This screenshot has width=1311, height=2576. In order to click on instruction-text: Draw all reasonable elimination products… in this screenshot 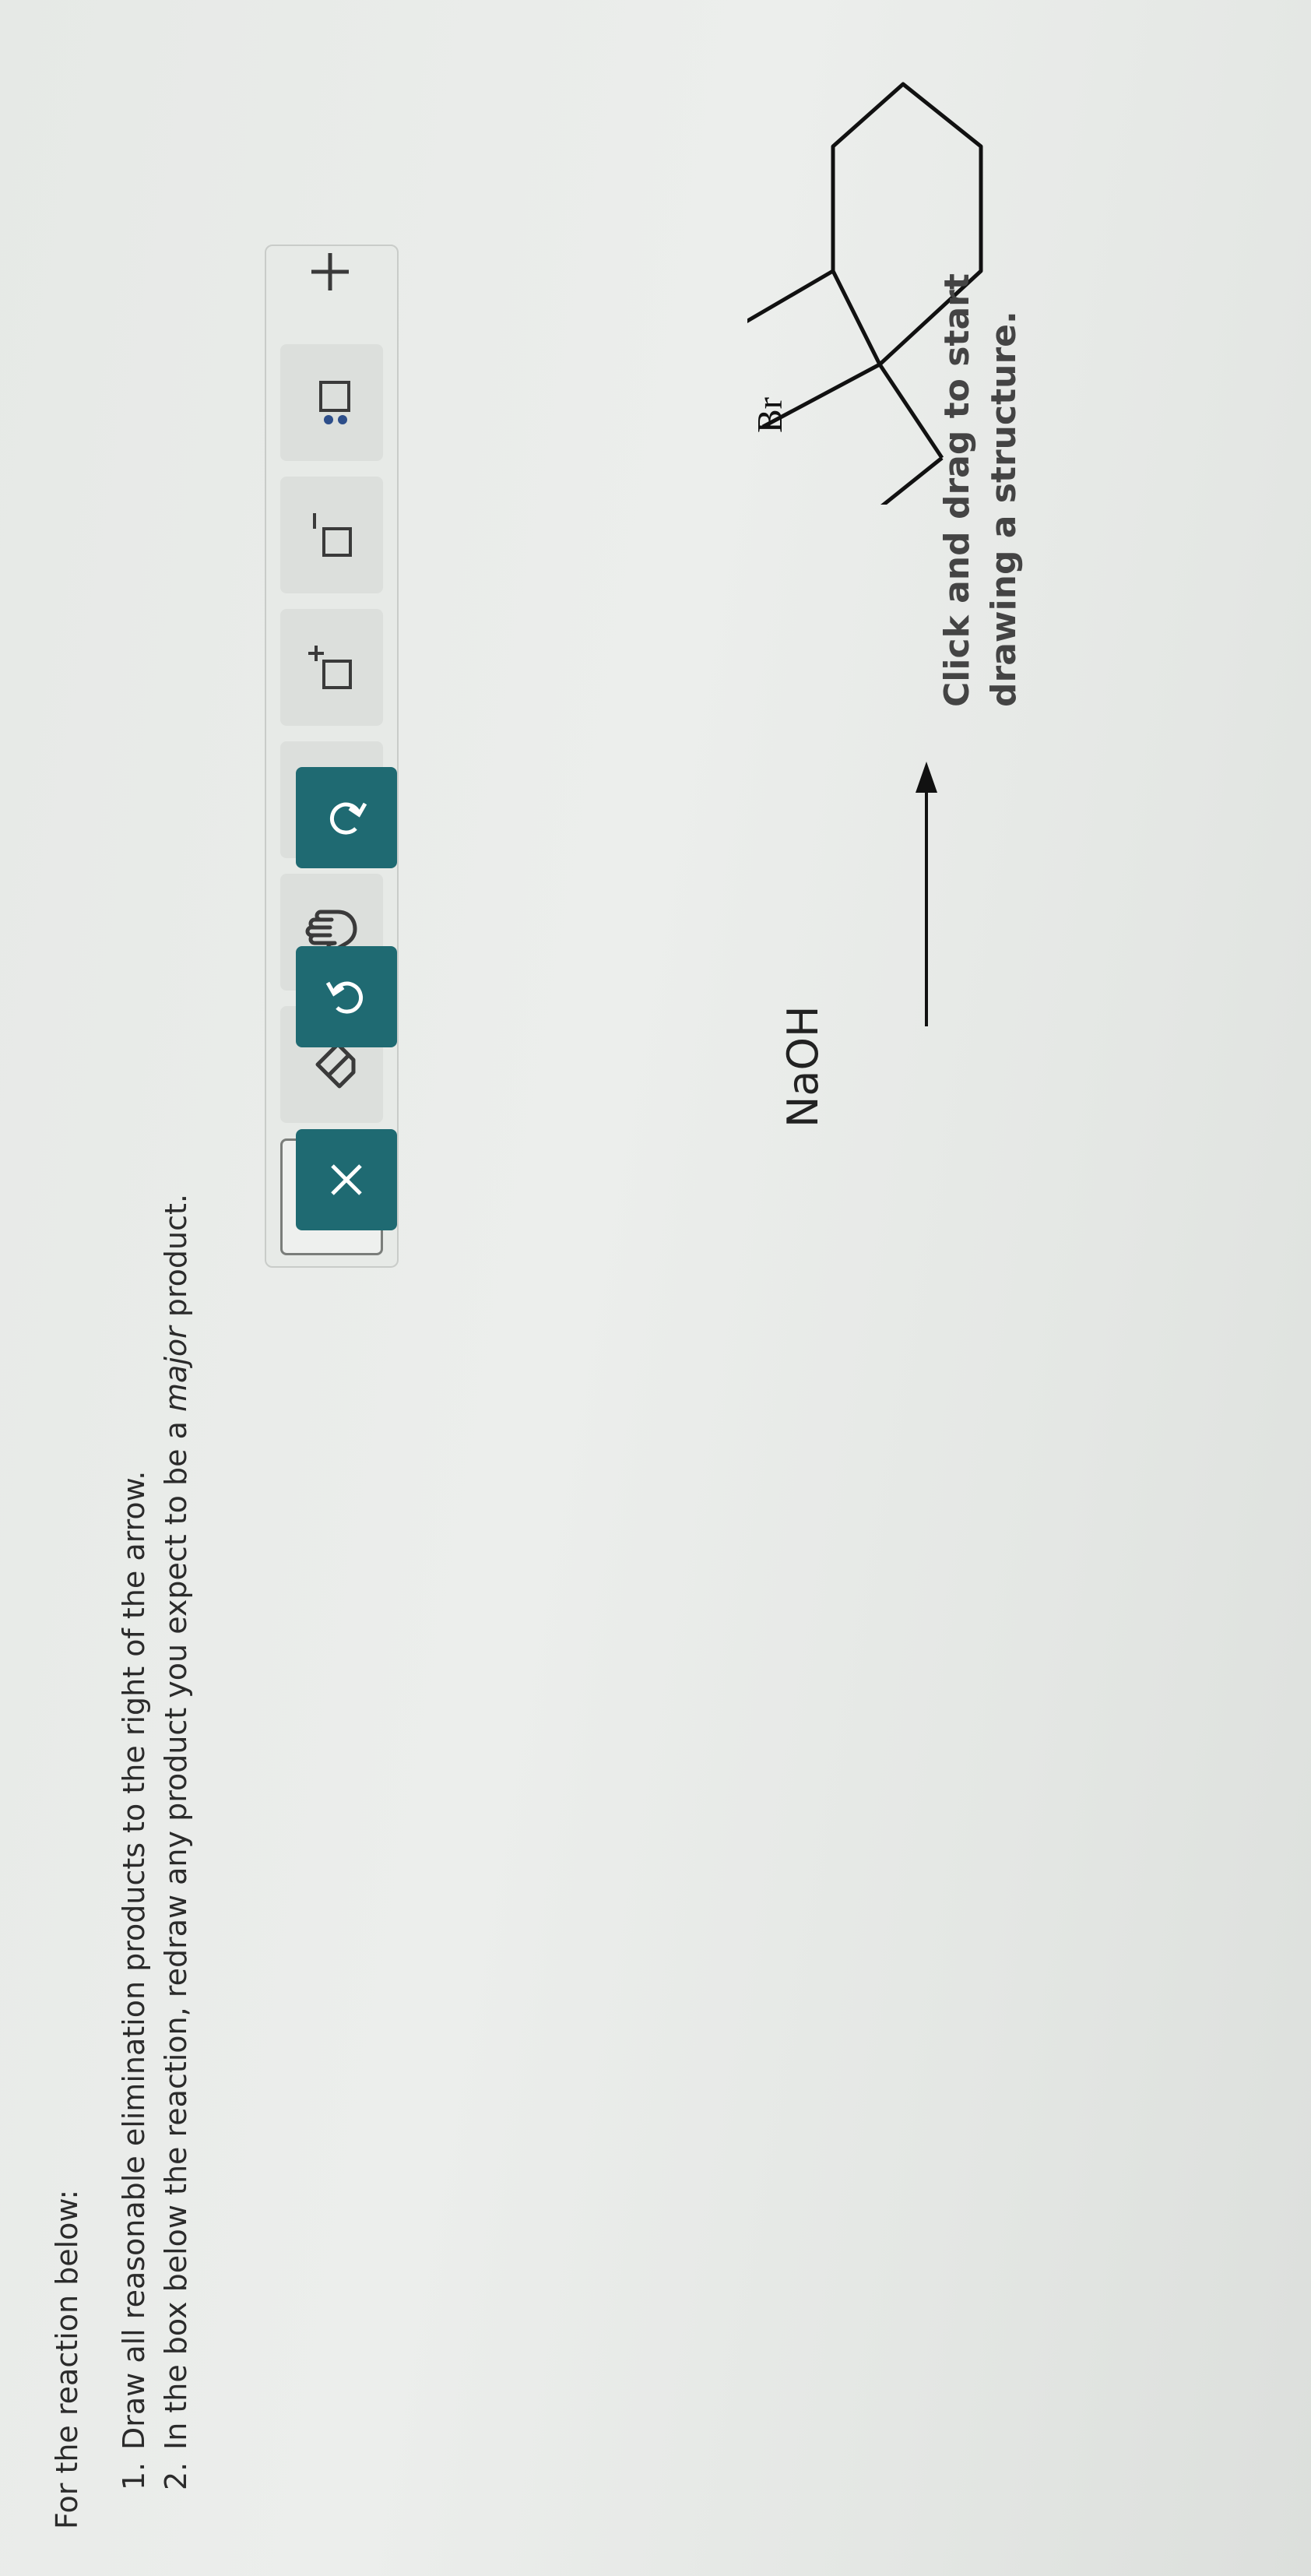, I will do `click(134, 1960)`.